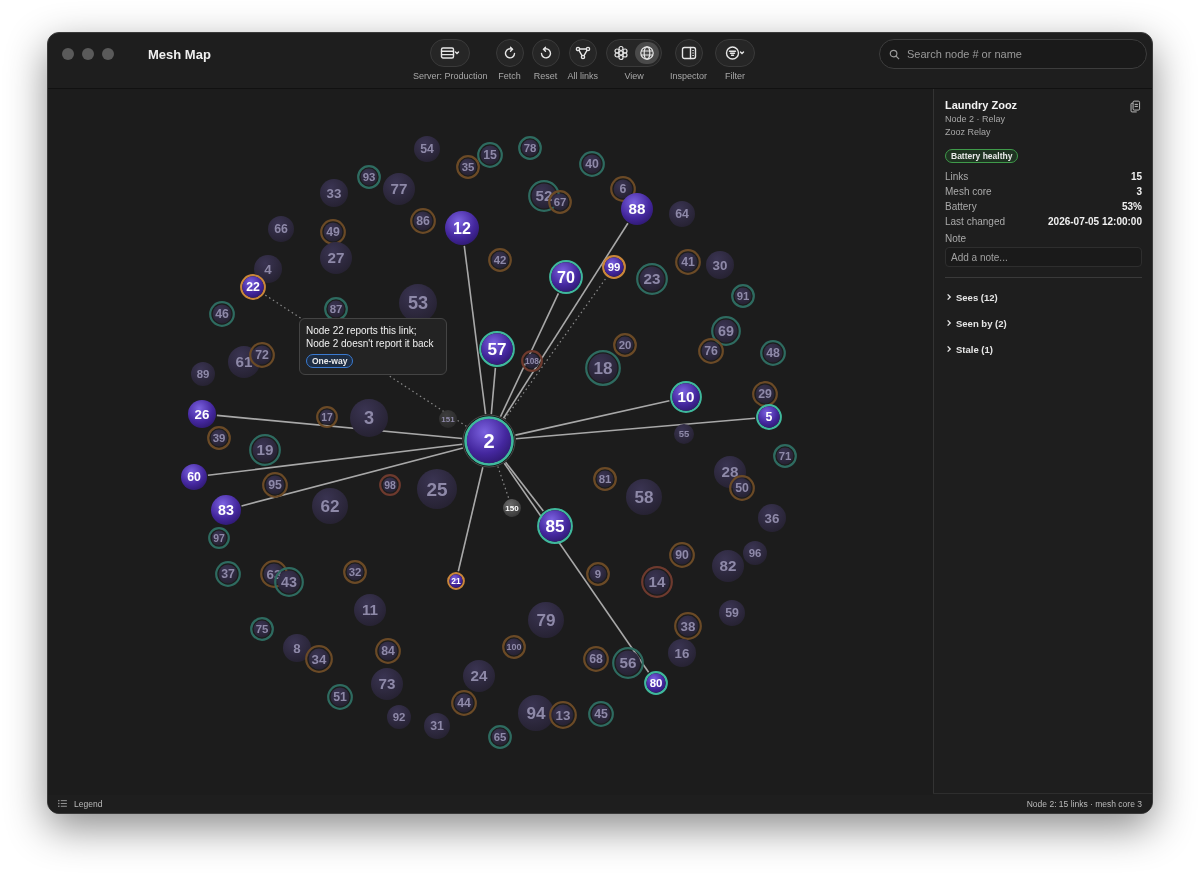 This screenshot has height=876, width=1200. What do you see at coordinates (720, 265) in the screenshot?
I see `node: 30` at bounding box center [720, 265].